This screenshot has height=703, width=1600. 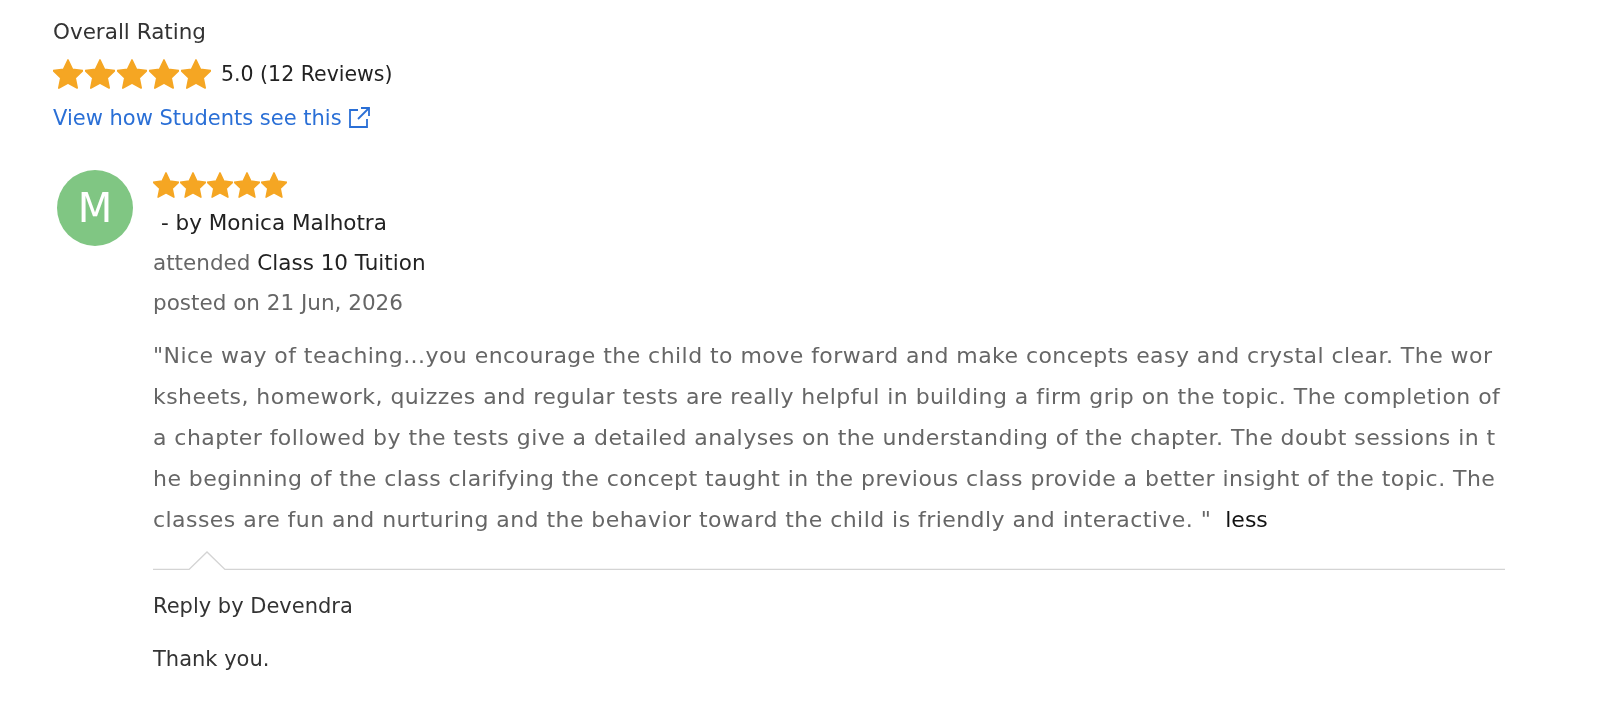 I want to click on rating-score: 5.0 (12 Reviews), so click(x=307, y=74).